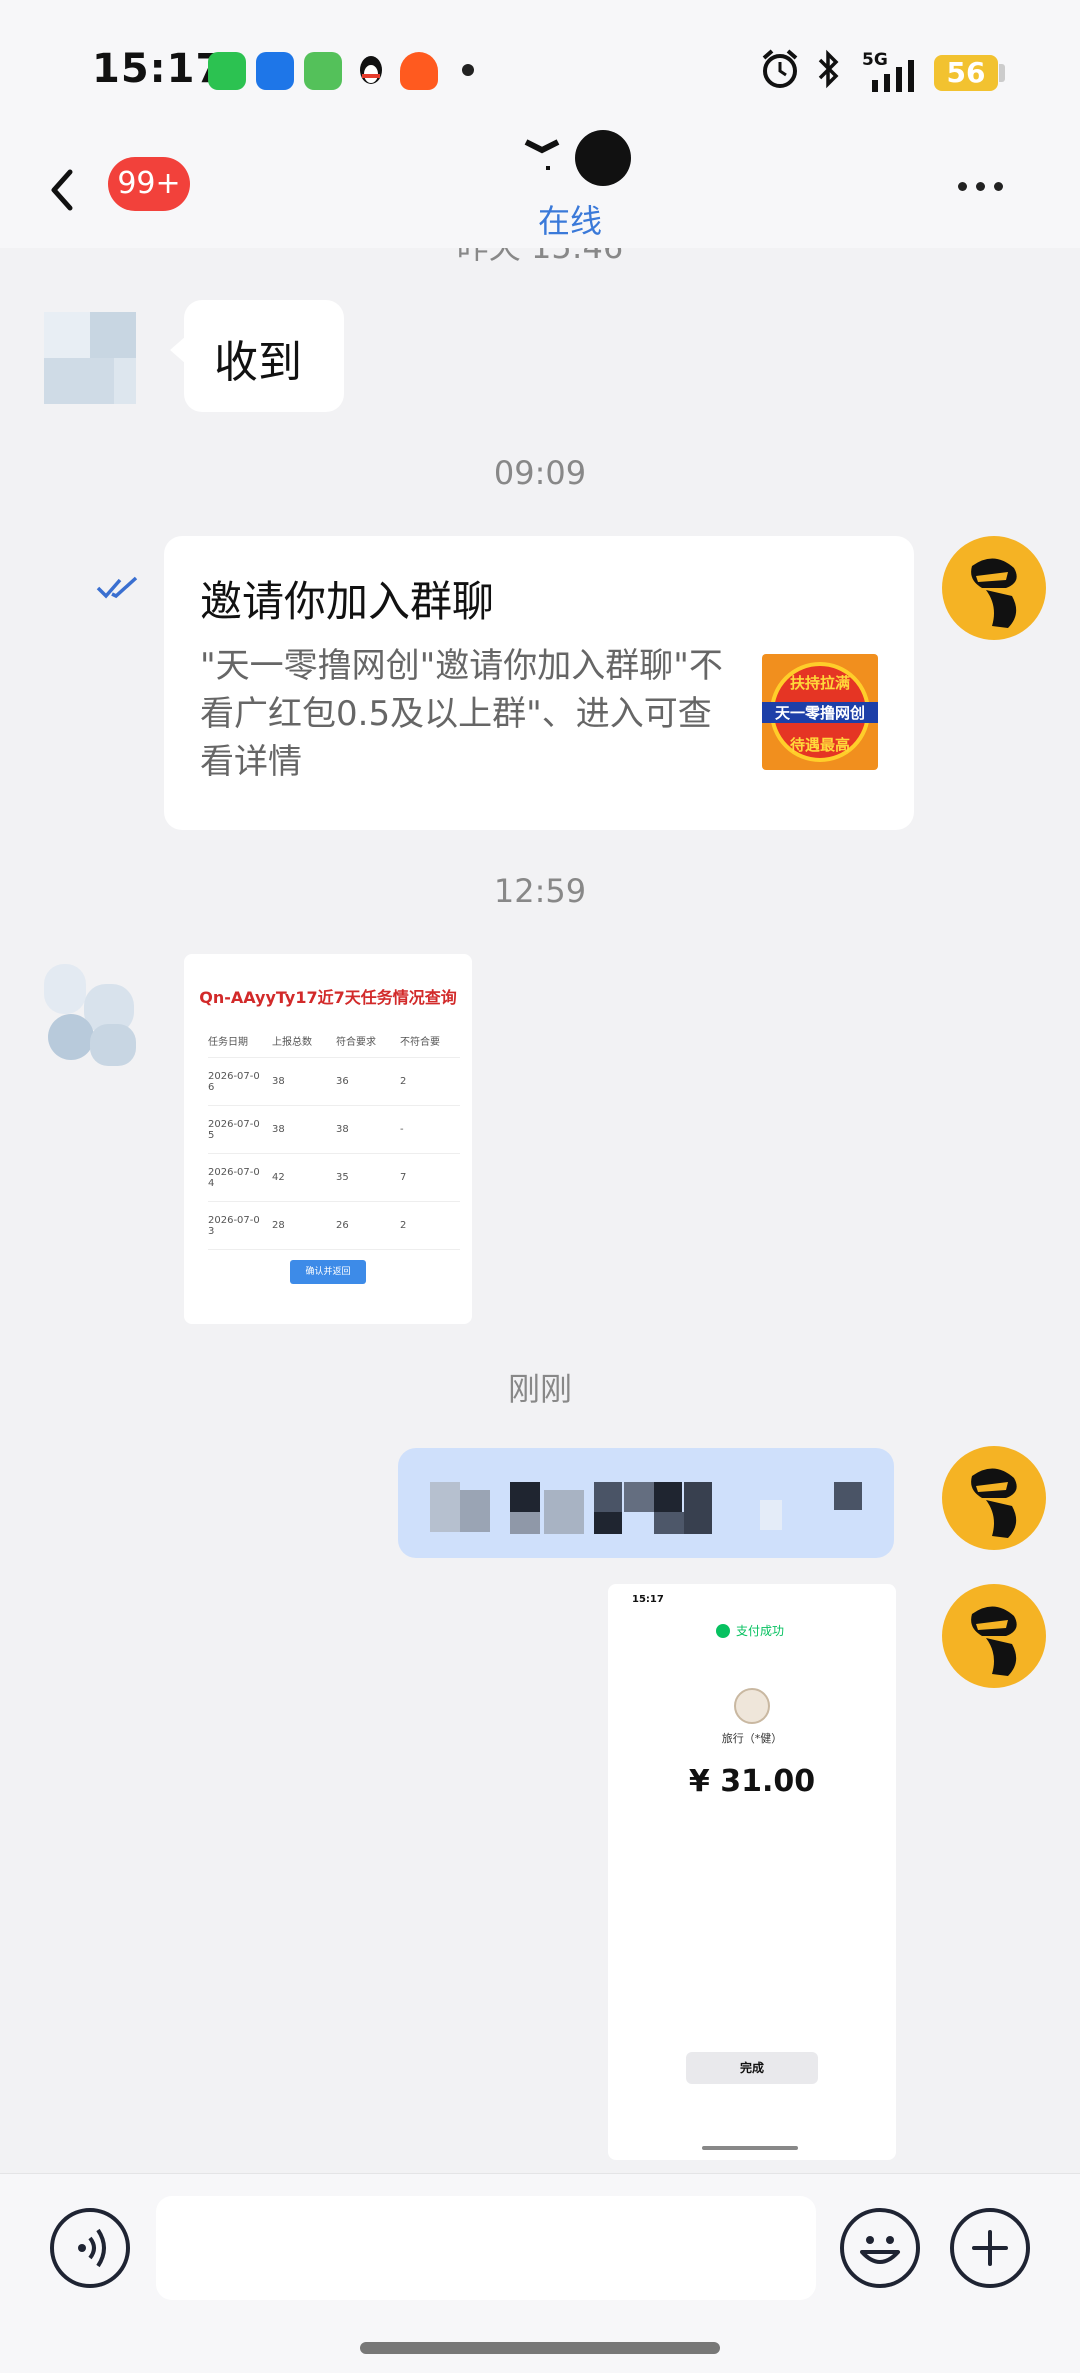 Image resolution: width=1080 pixels, height=2373 pixels. I want to click on message-bubble-received: 收到, so click(257, 356).